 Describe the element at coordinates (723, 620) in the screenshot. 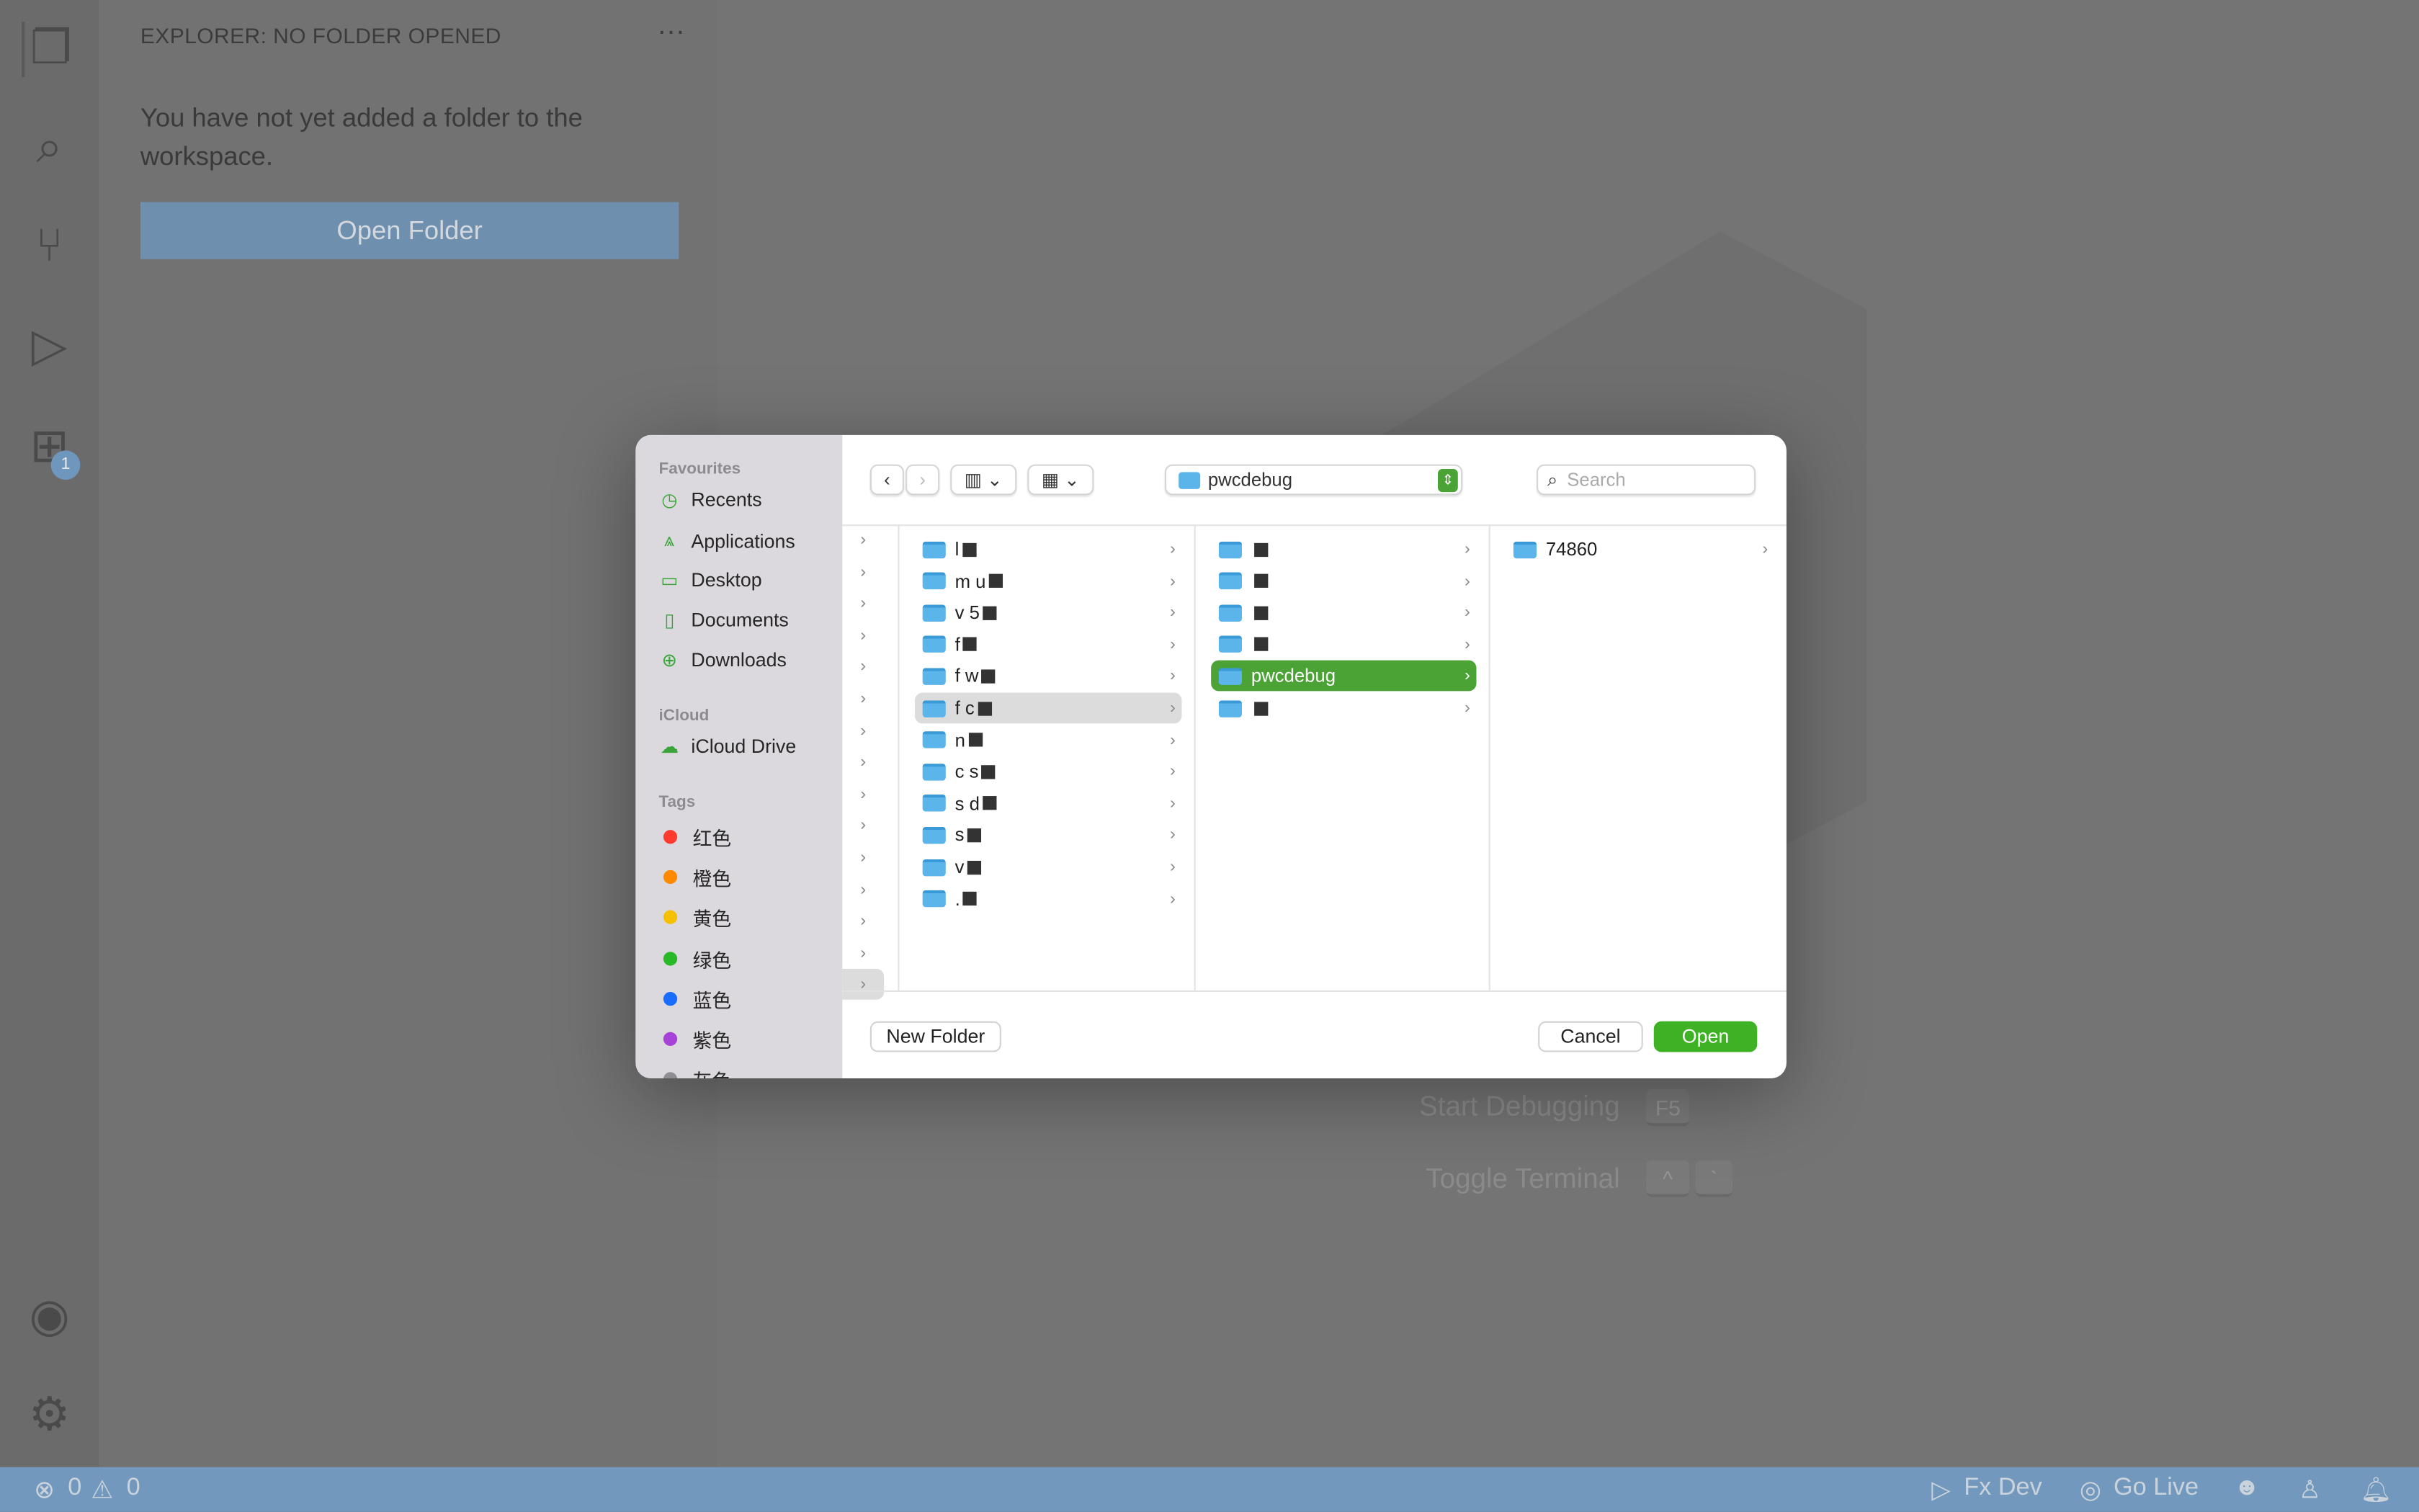

I see `sidebar-item-documents: ▯ Documents` at that location.